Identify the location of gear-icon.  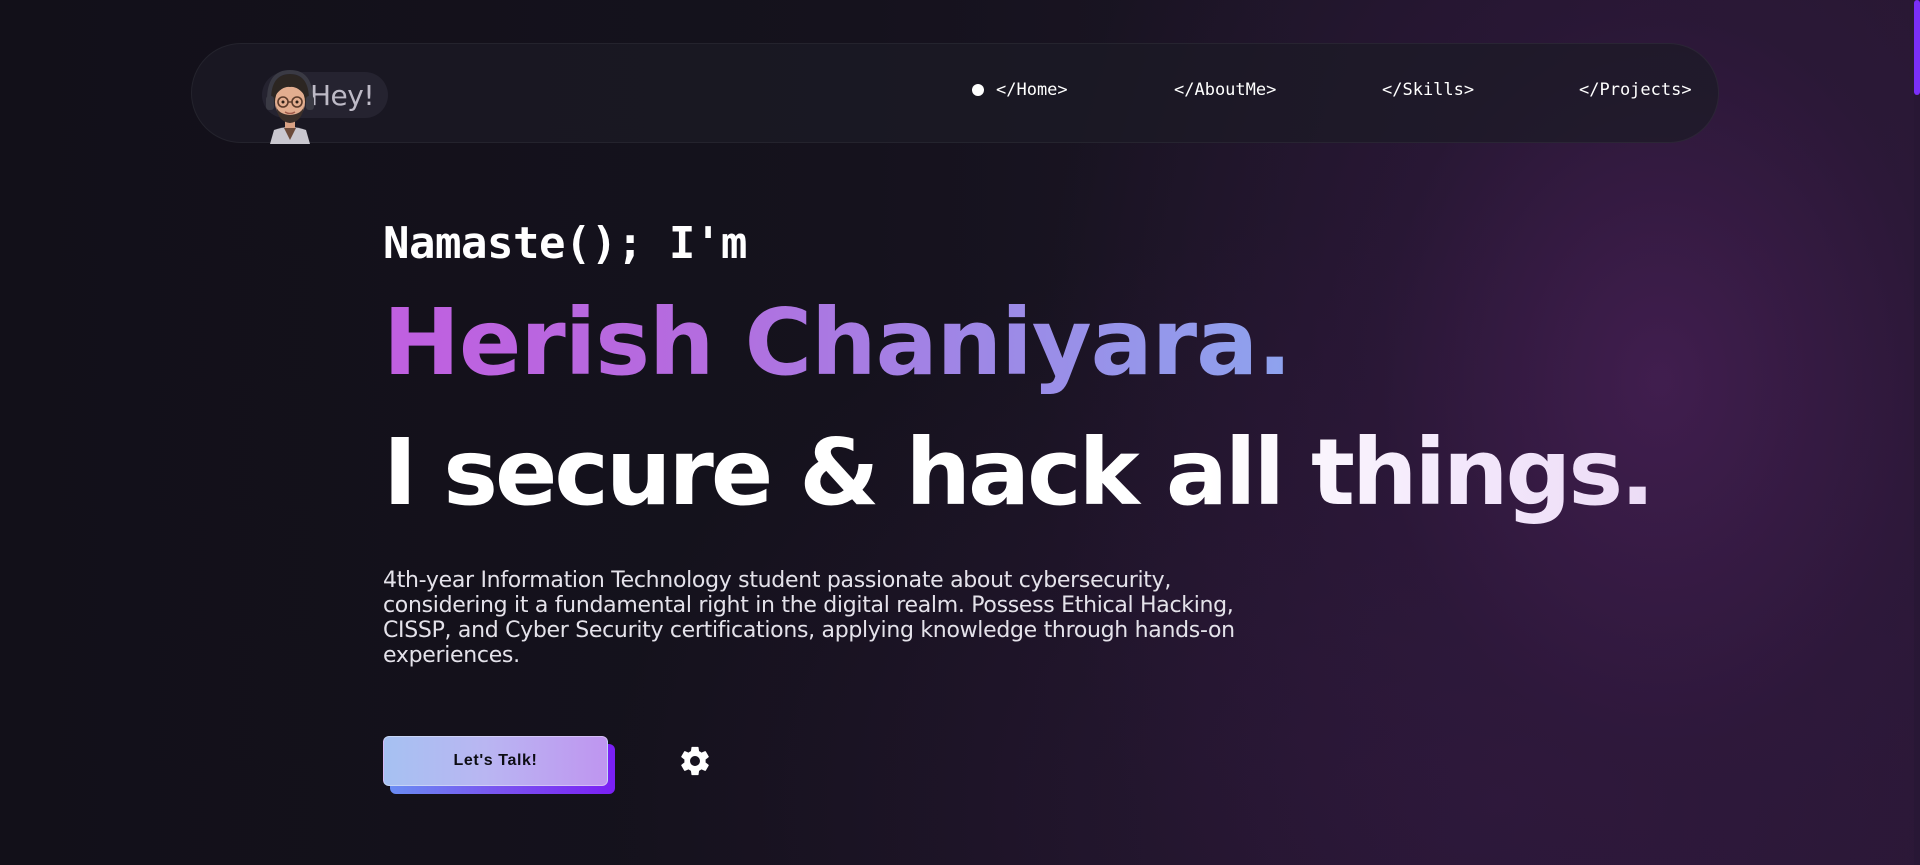
(695, 761).